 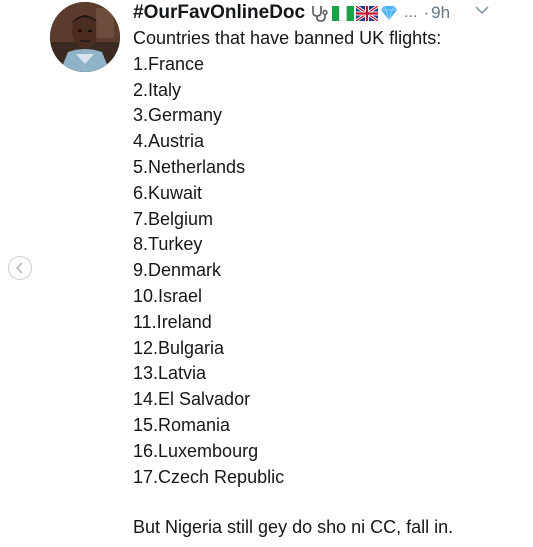 What do you see at coordinates (196, 450) in the screenshot?
I see `list-item: 16.Luxembourg` at bounding box center [196, 450].